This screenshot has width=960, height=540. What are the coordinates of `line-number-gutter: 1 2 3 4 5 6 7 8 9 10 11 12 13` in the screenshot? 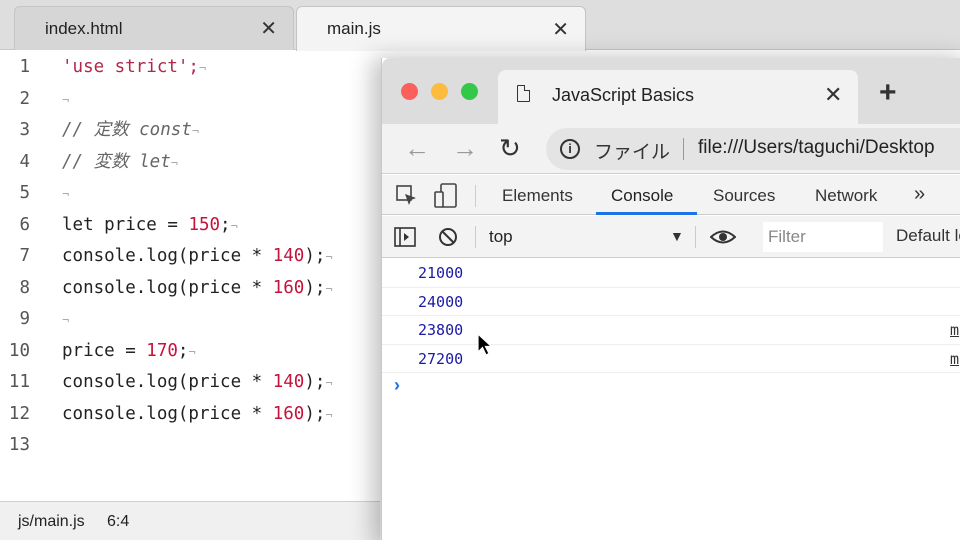 It's located at (25, 276).